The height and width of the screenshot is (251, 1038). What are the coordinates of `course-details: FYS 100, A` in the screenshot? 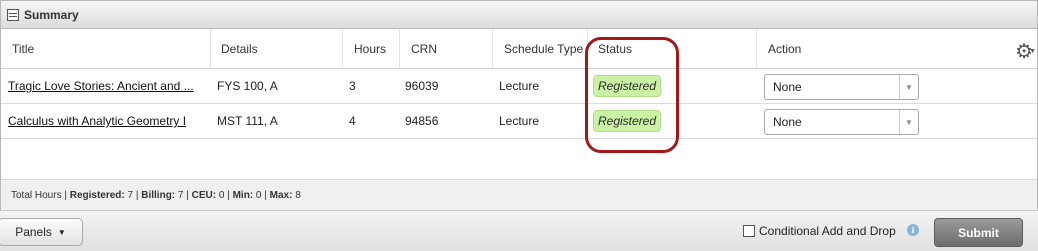 It's located at (247, 86).